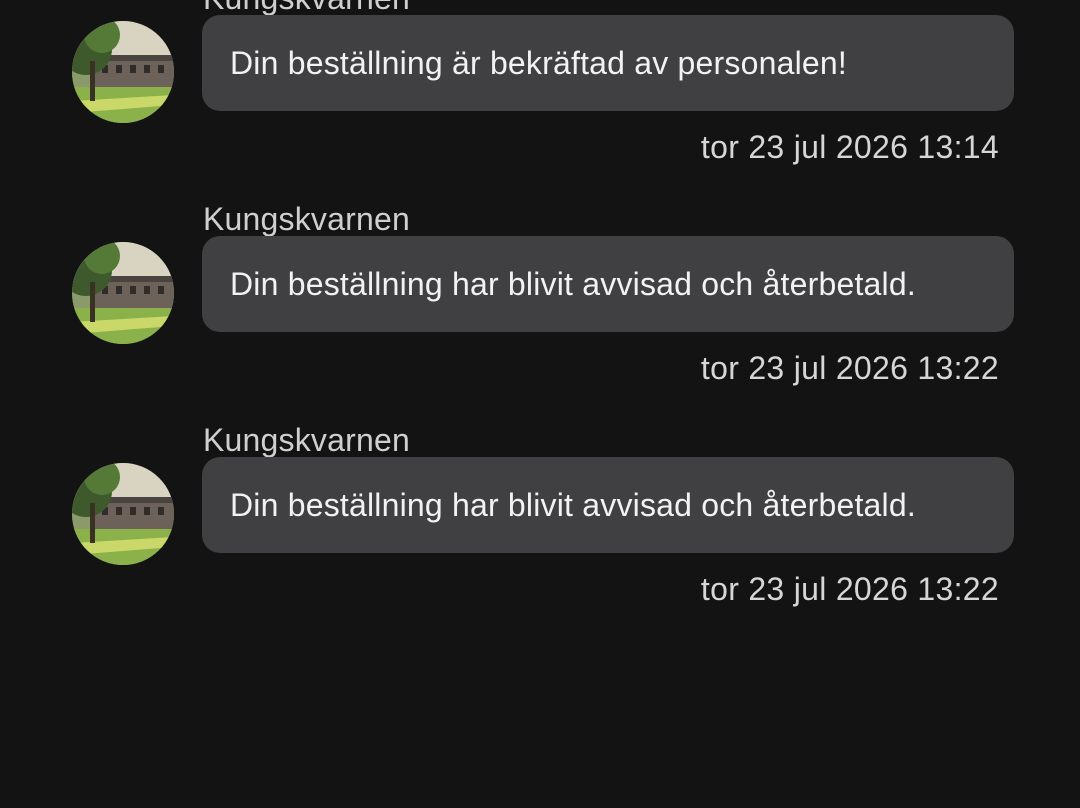 This screenshot has width=1080, height=808. What do you see at coordinates (849, 147) in the screenshot?
I see `message-timestamp: tor 23 jul 2026 13:14` at bounding box center [849, 147].